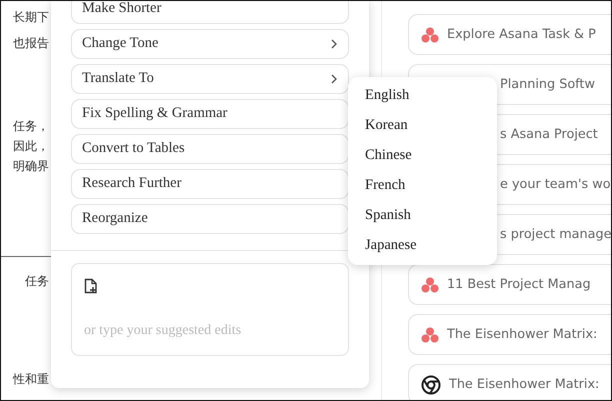  What do you see at coordinates (31, 166) in the screenshot?
I see `text-fragment: 明确界` at bounding box center [31, 166].